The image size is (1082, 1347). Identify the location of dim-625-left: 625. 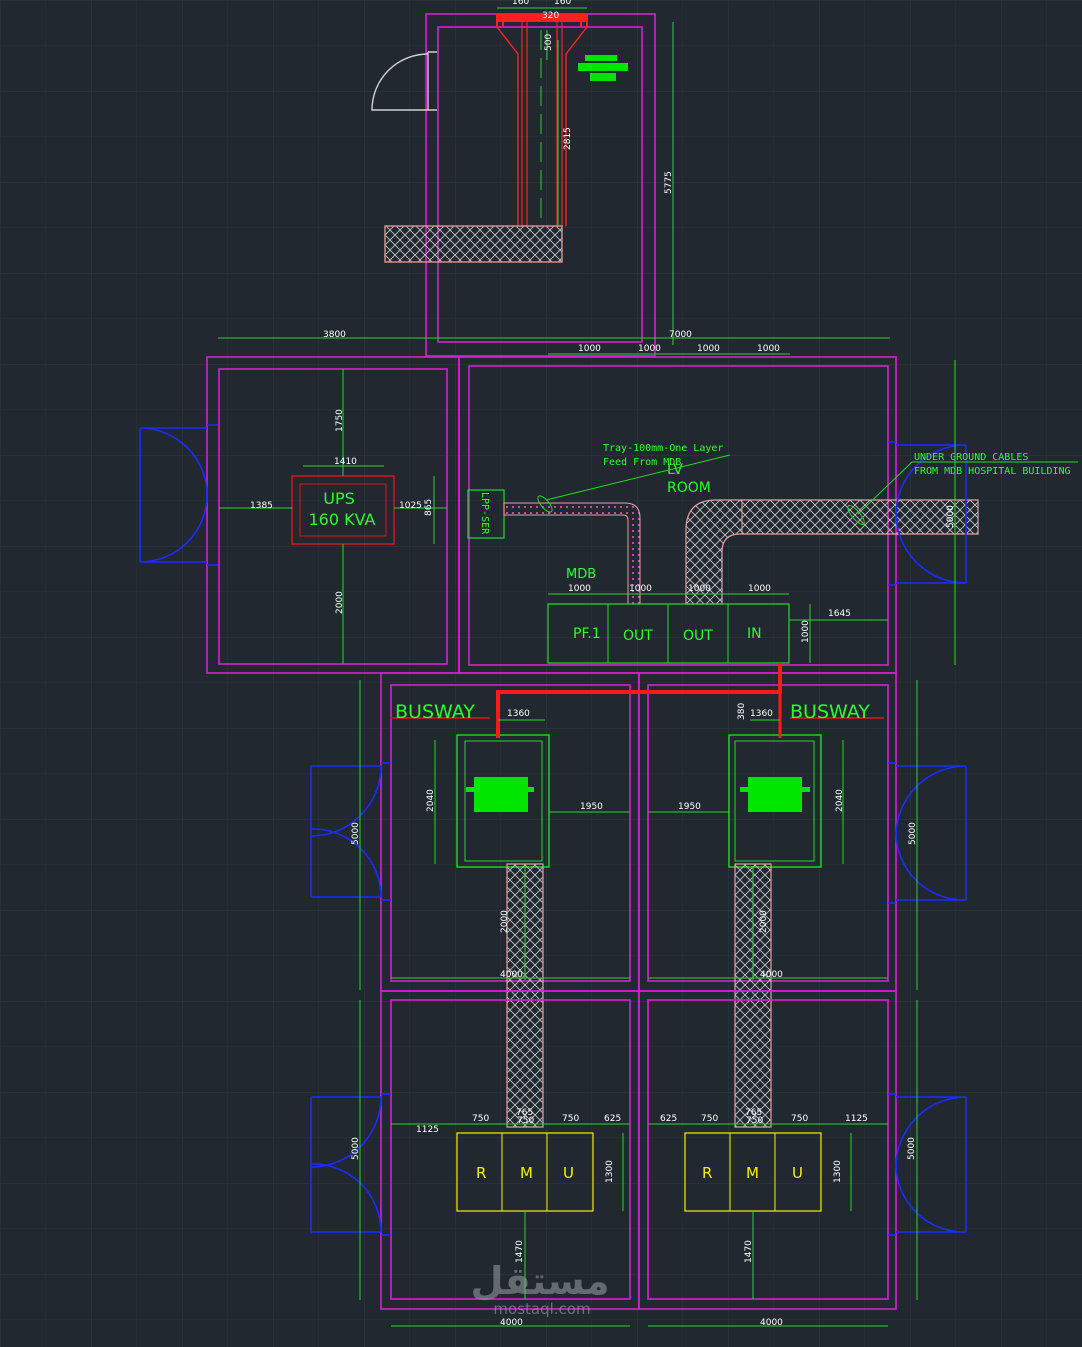
(612, 1119).